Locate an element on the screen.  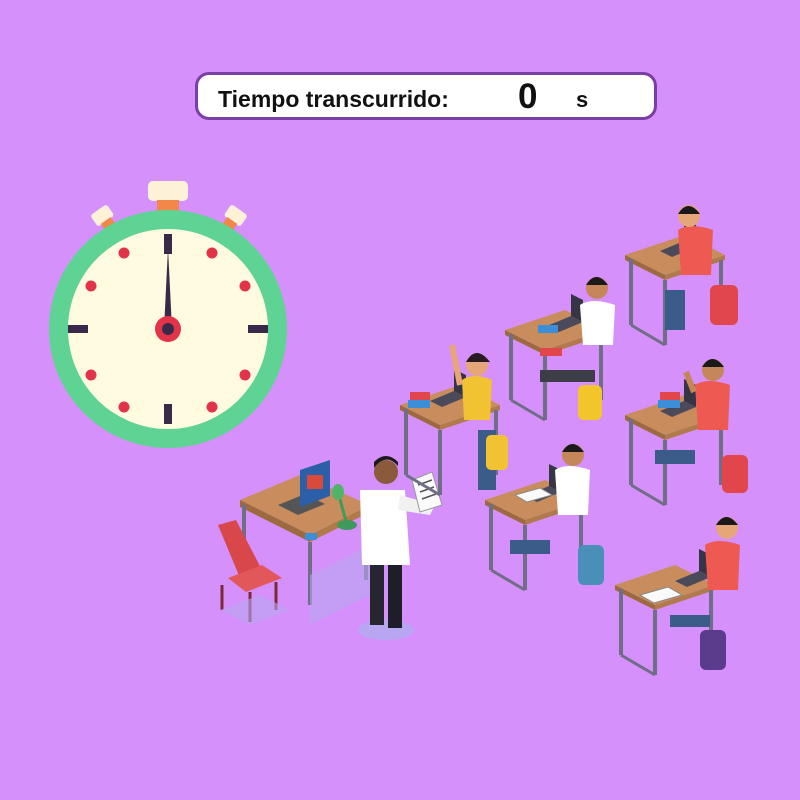
teacher-figure is located at coordinates (400, 548).